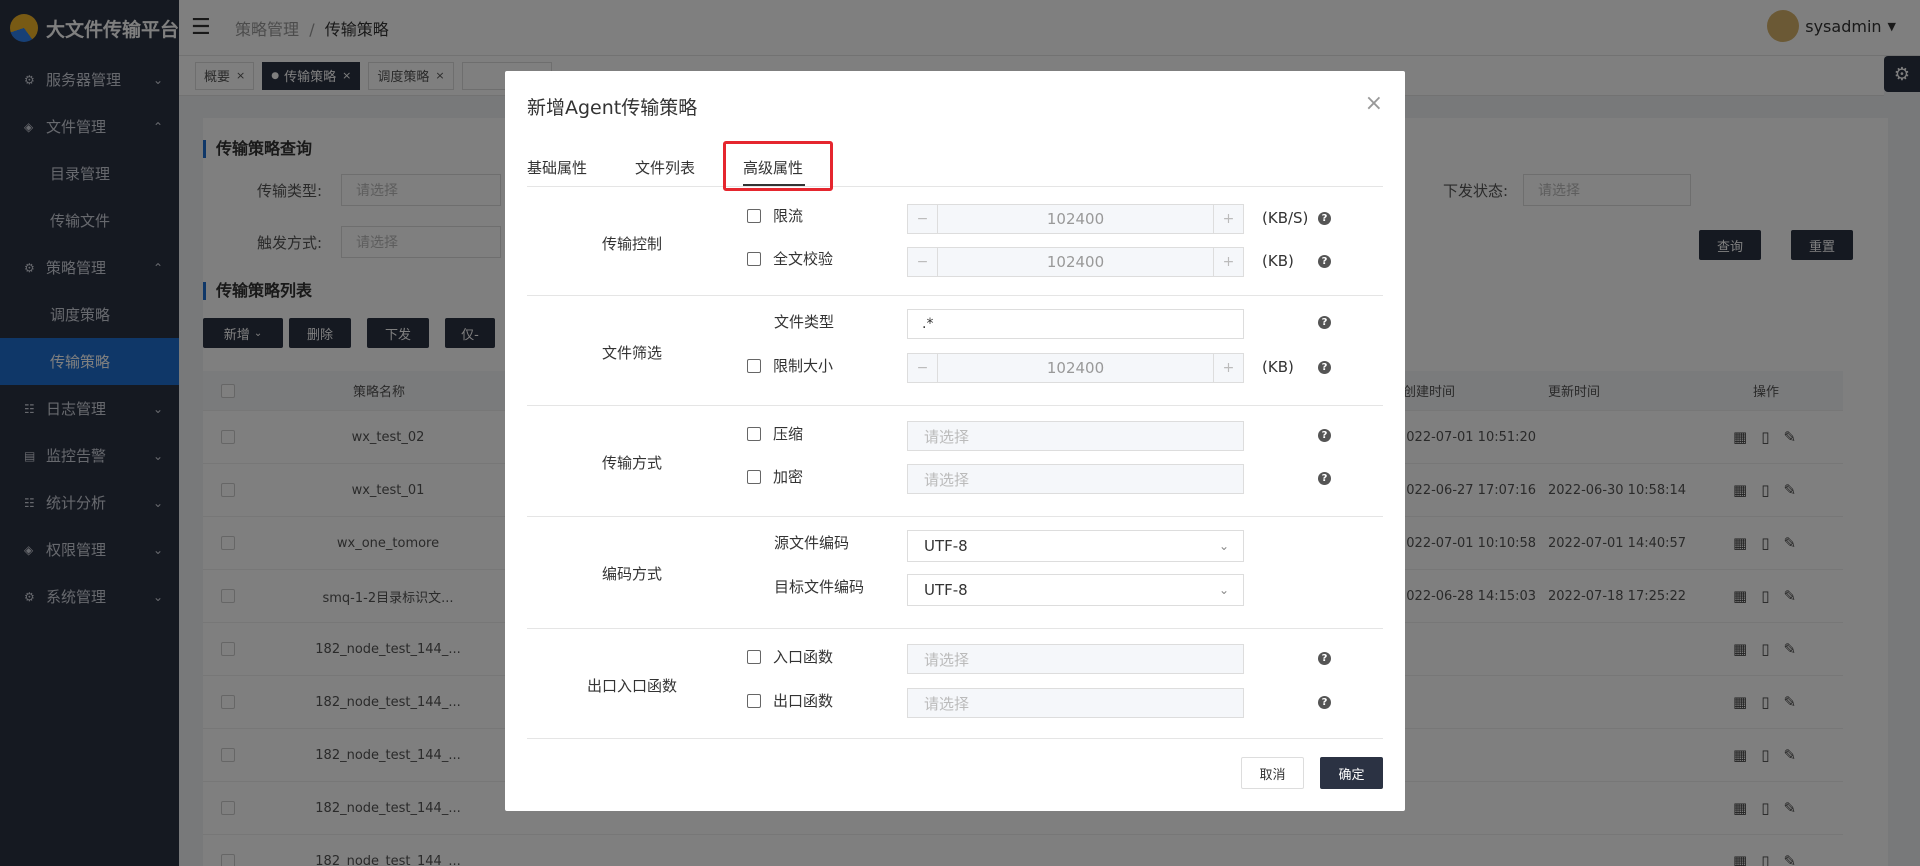  What do you see at coordinates (955, 351) in the screenshot?
I see `group-file-filter: 文件筛选 文件类型 .* ? 限制大小 −102400 + (KB) ?` at bounding box center [955, 351].